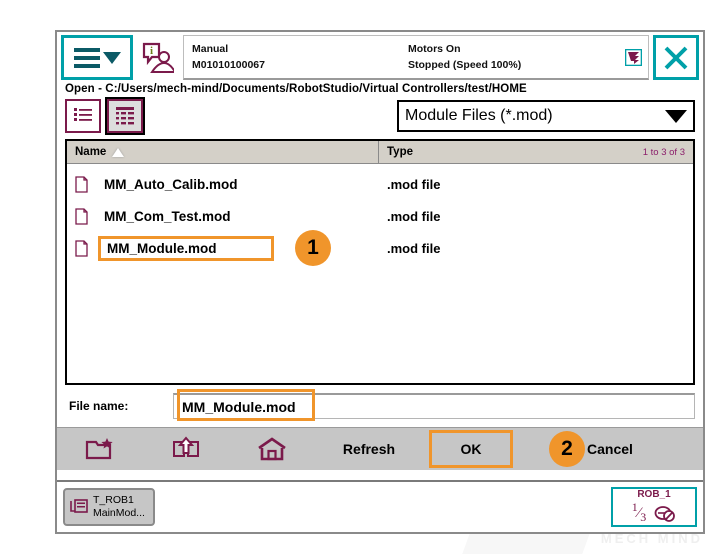 The width and height of the screenshot is (715, 554). I want to click on item-count-label: 1 to 3 of 3, so click(663, 152).